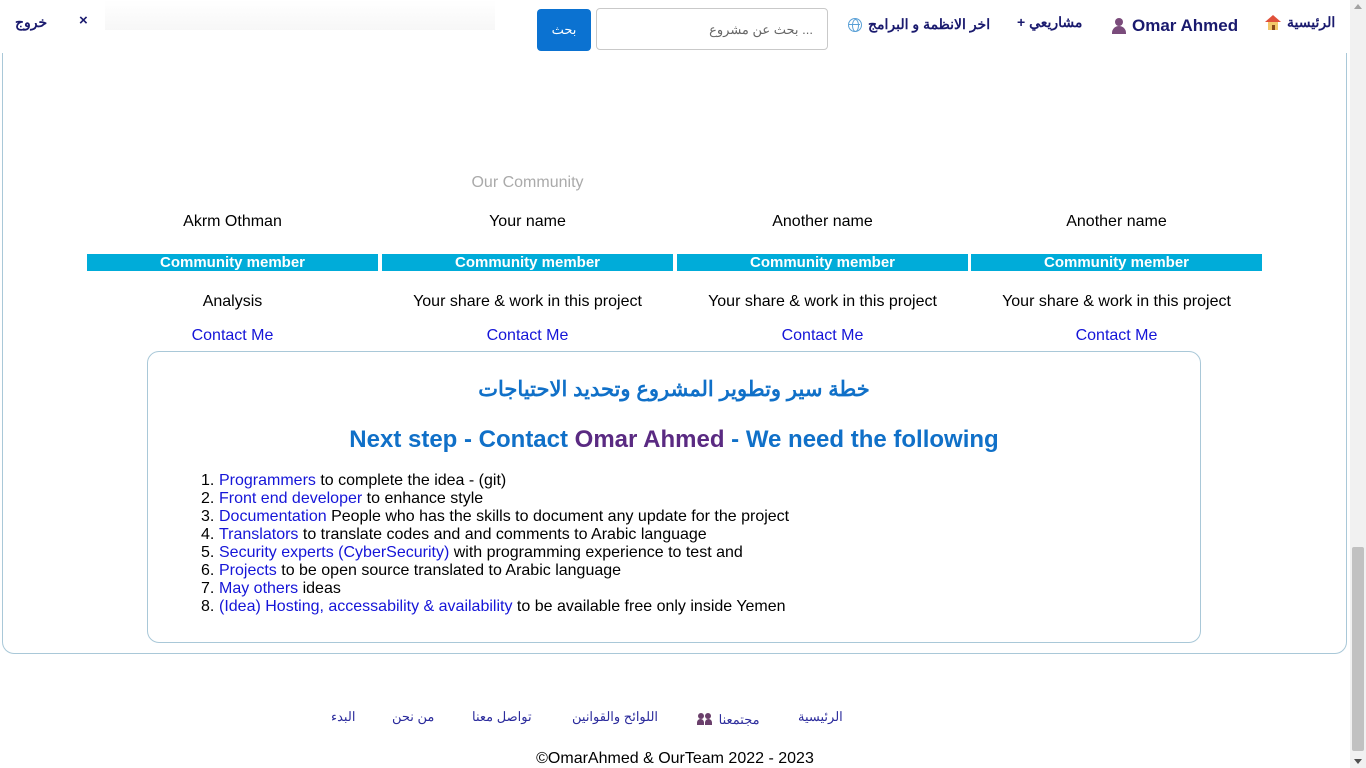  I want to click on need-link: Security experts (CyberSecurity), so click(334, 552).